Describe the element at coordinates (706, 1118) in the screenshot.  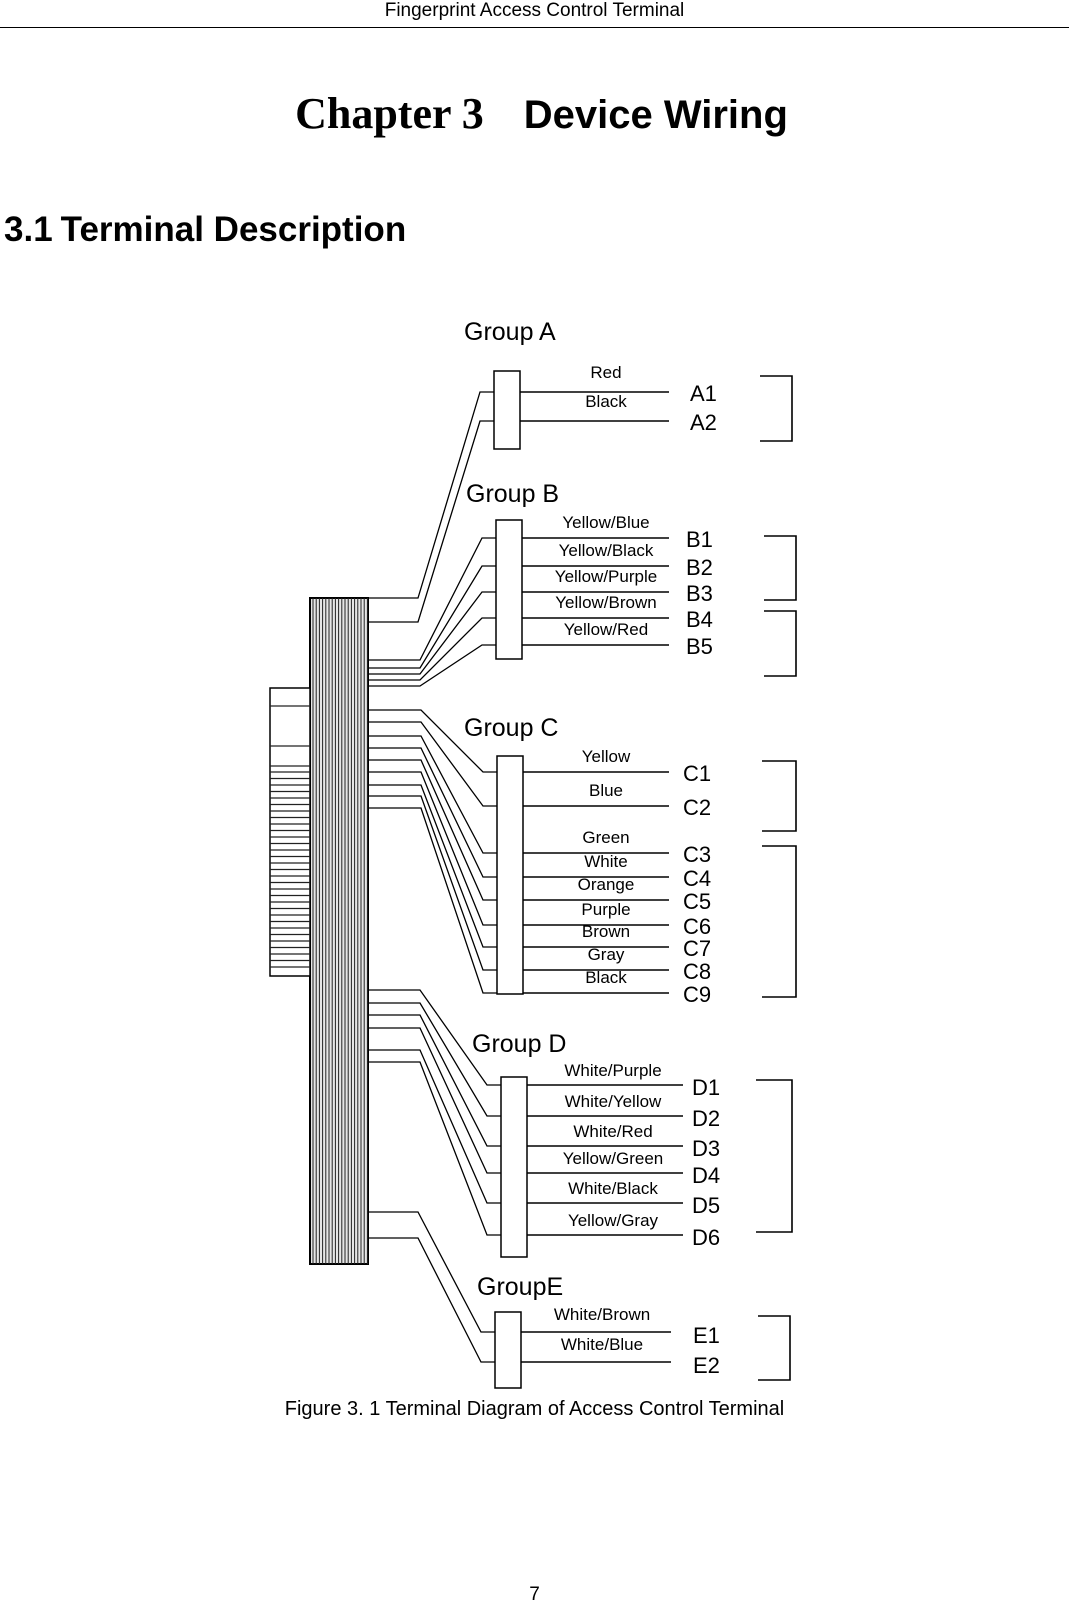
I see `terminal-label: D2` at that location.